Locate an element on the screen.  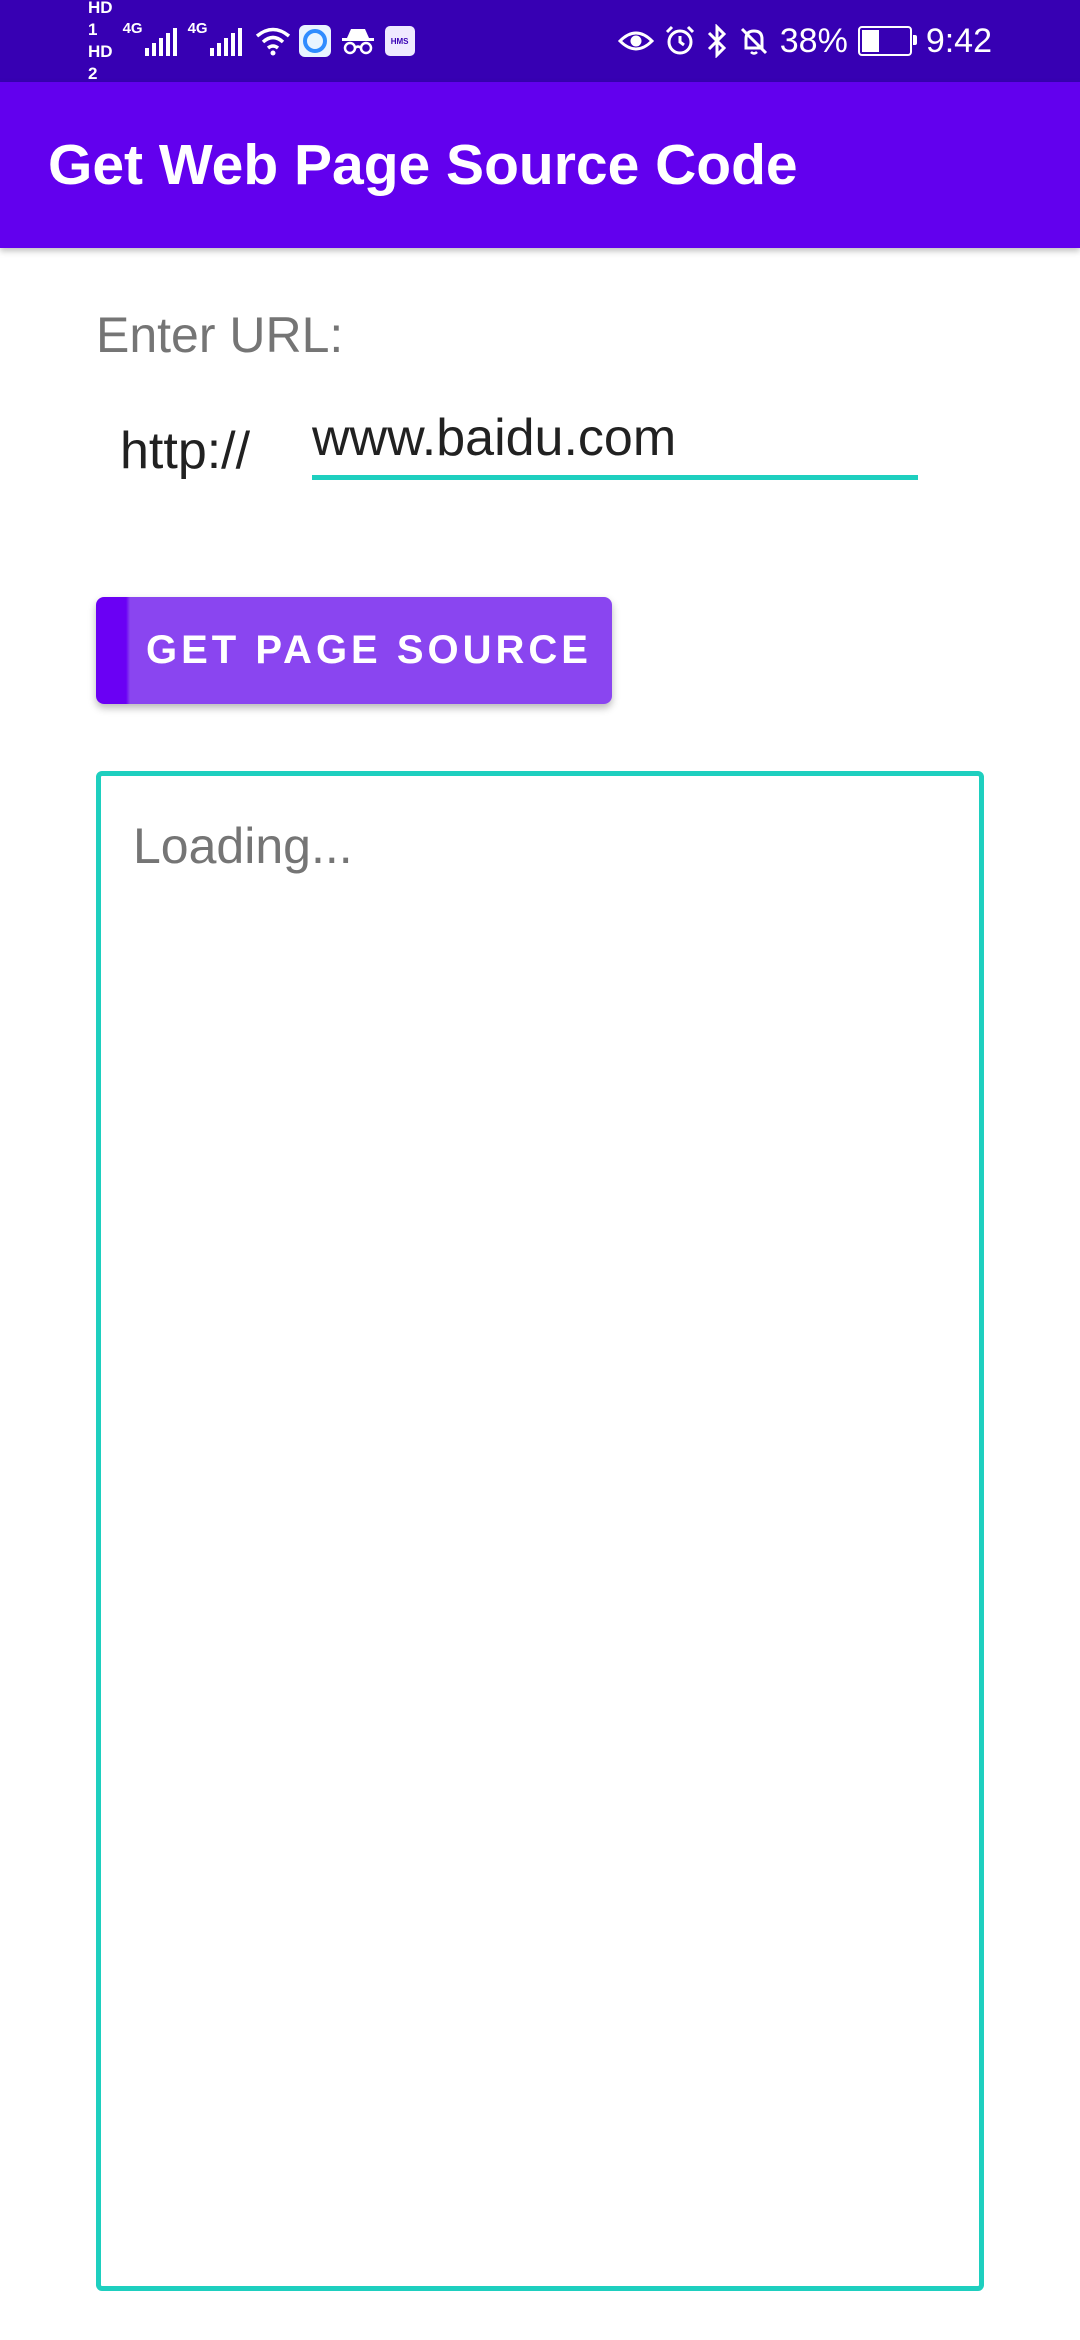
mute-icon is located at coordinates (753, 41).